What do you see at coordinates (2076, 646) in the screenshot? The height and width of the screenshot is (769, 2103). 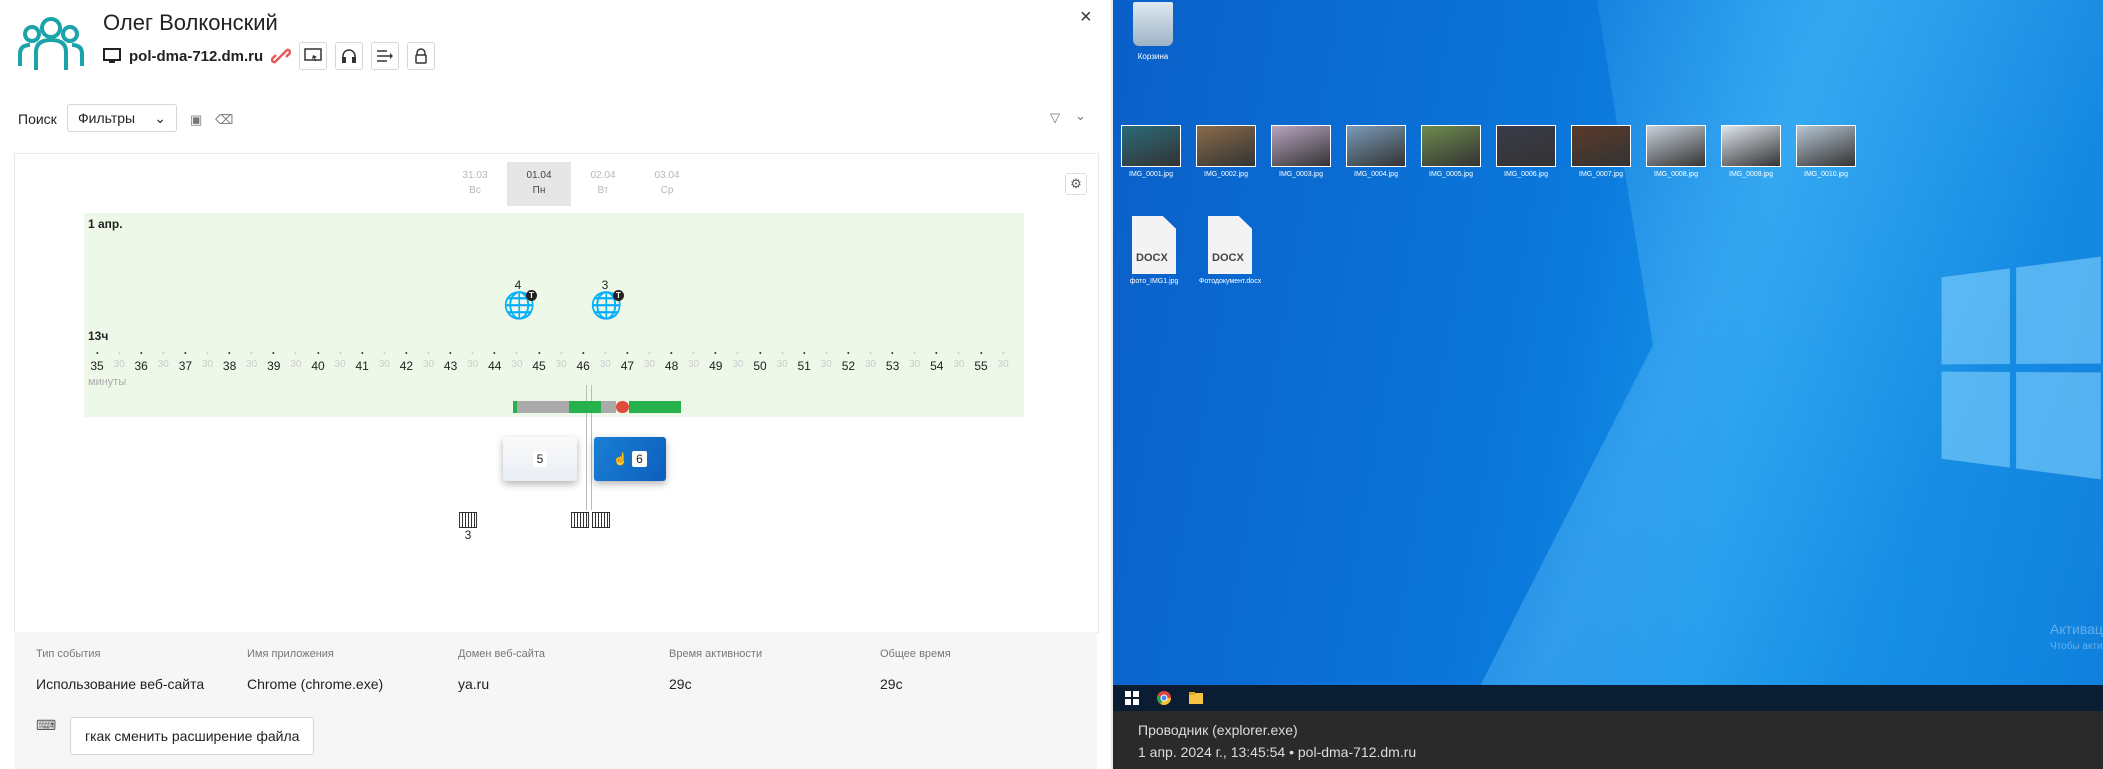 I see `activation-line: Чтобы актив` at bounding box center [2076, 646].